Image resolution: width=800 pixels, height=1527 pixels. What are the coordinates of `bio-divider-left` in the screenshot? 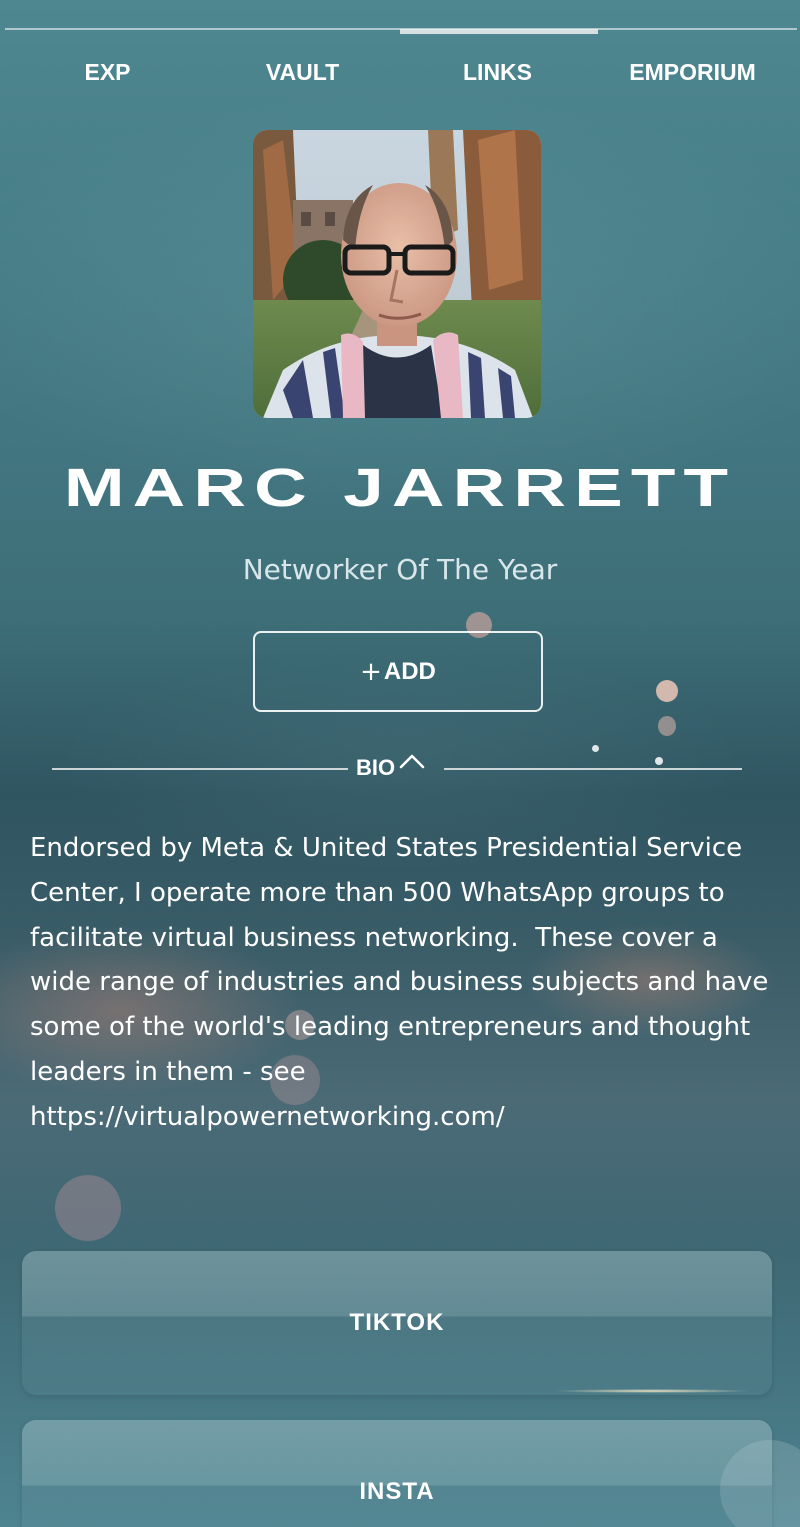 It's located at (200, 769).